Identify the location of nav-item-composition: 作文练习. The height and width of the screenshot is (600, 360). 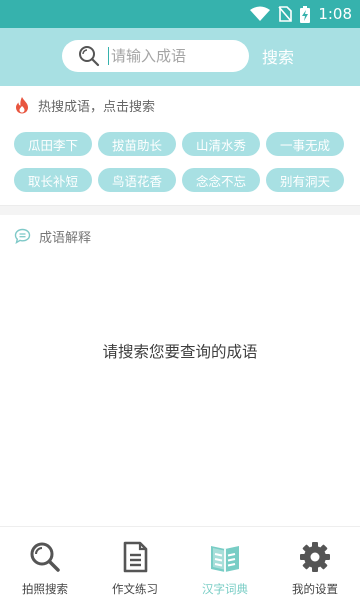
(135, 563).